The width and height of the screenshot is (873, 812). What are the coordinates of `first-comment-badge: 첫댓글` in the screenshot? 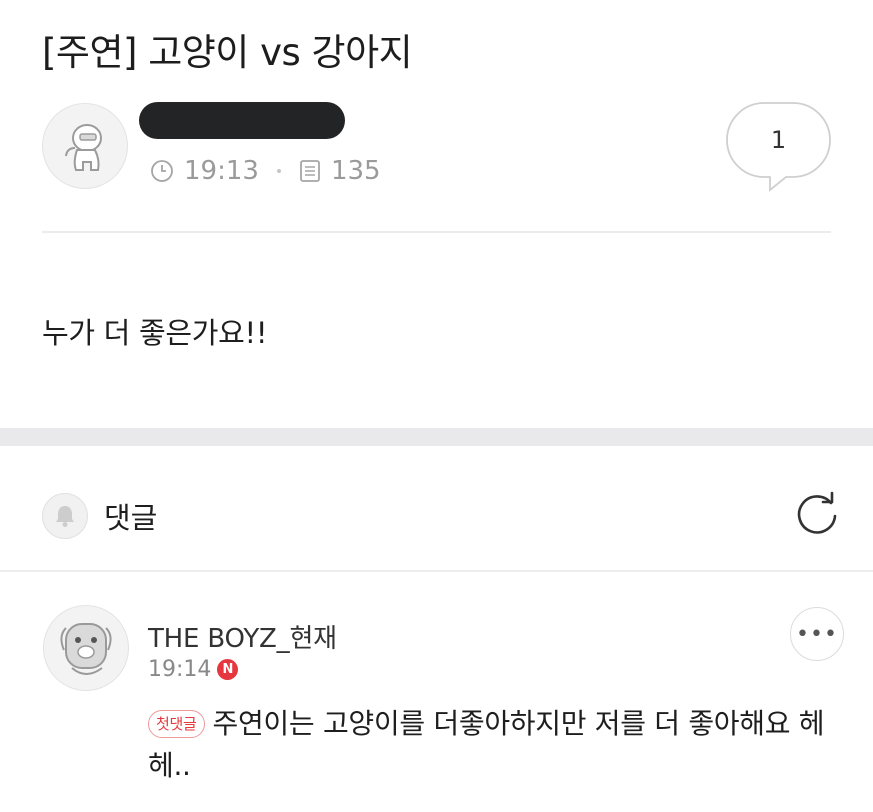 It's located at (176, 724).